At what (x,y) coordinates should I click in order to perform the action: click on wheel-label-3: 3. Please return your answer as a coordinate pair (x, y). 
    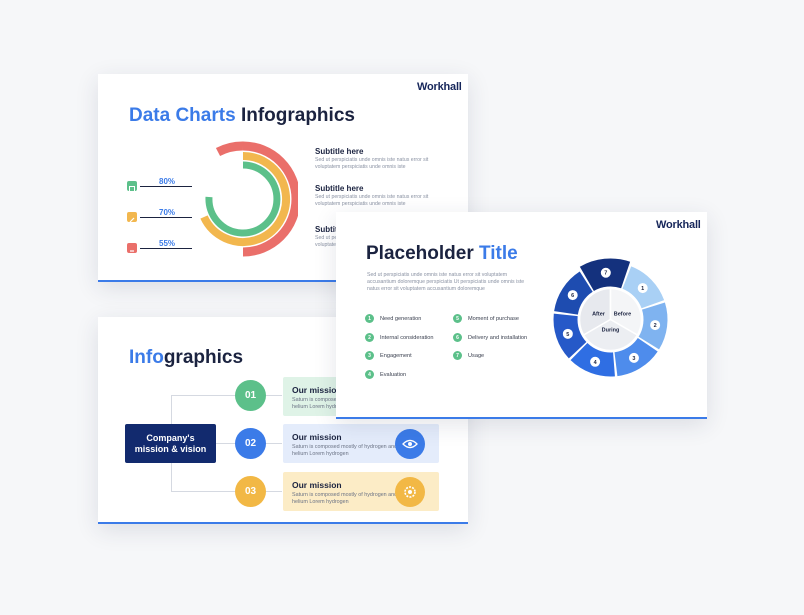
    Looking at the image, I should click on (633, 359).